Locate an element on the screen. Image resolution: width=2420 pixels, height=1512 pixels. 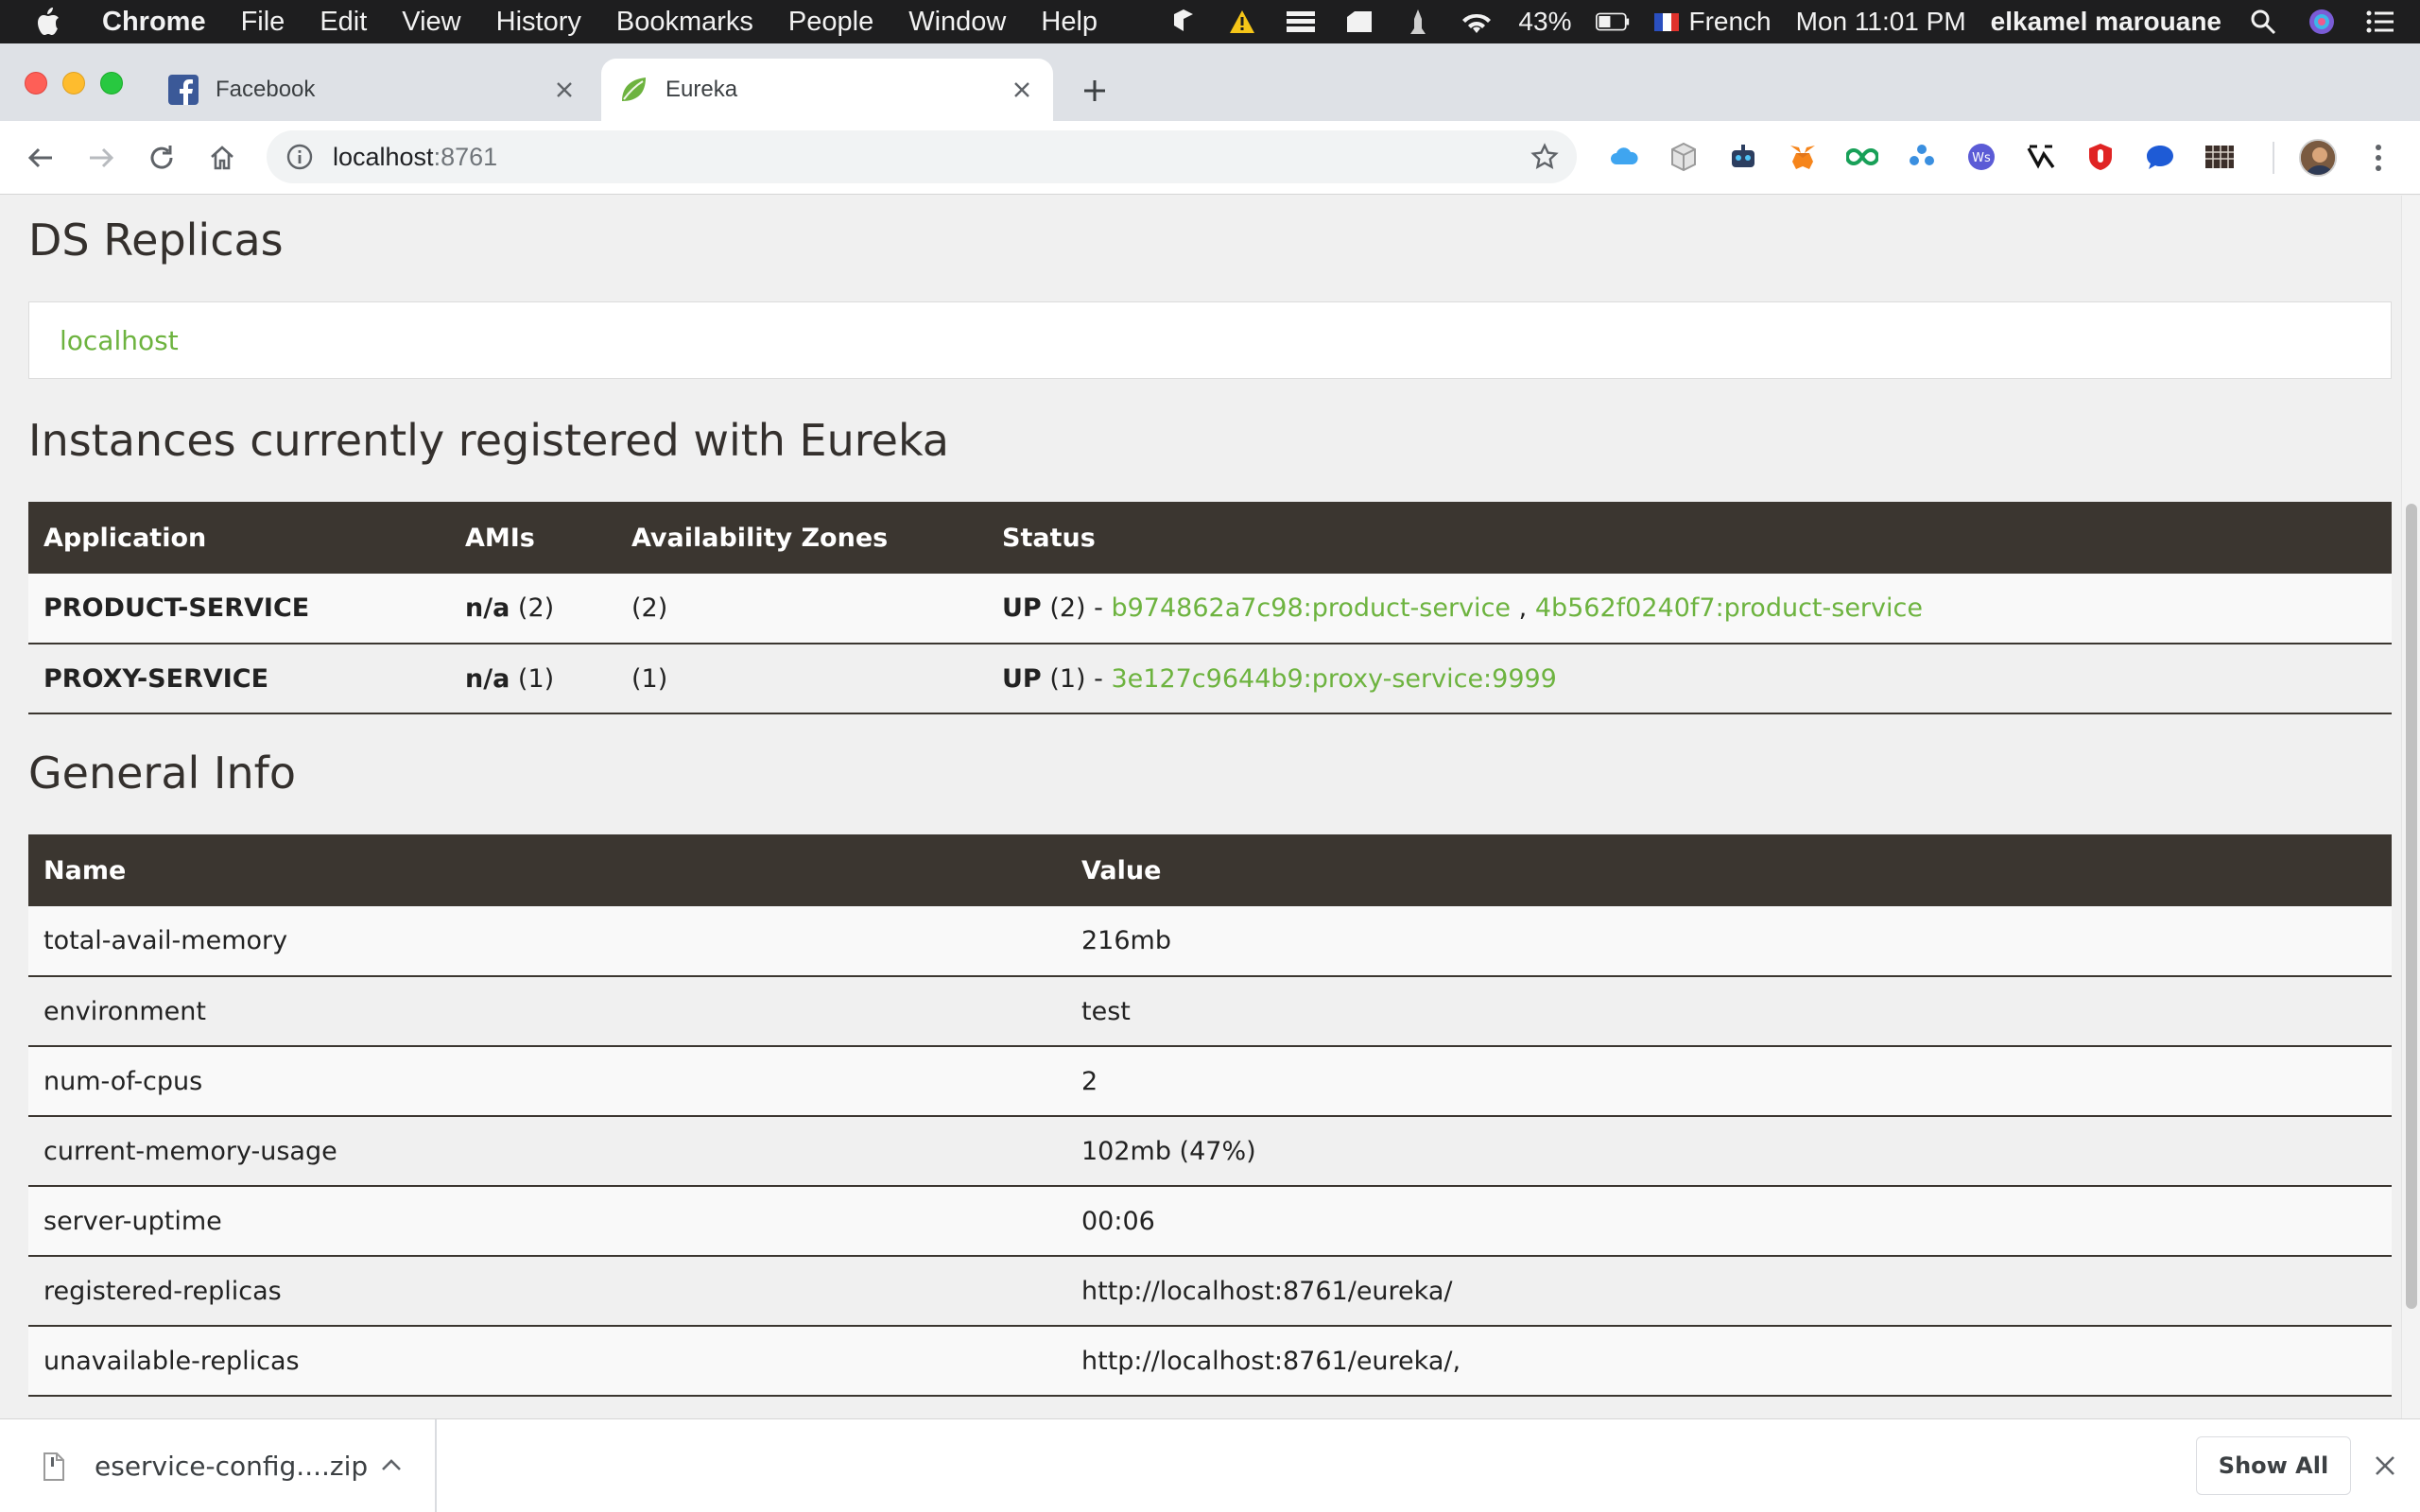
info-name: environment is located at coordinates (547, 1011).